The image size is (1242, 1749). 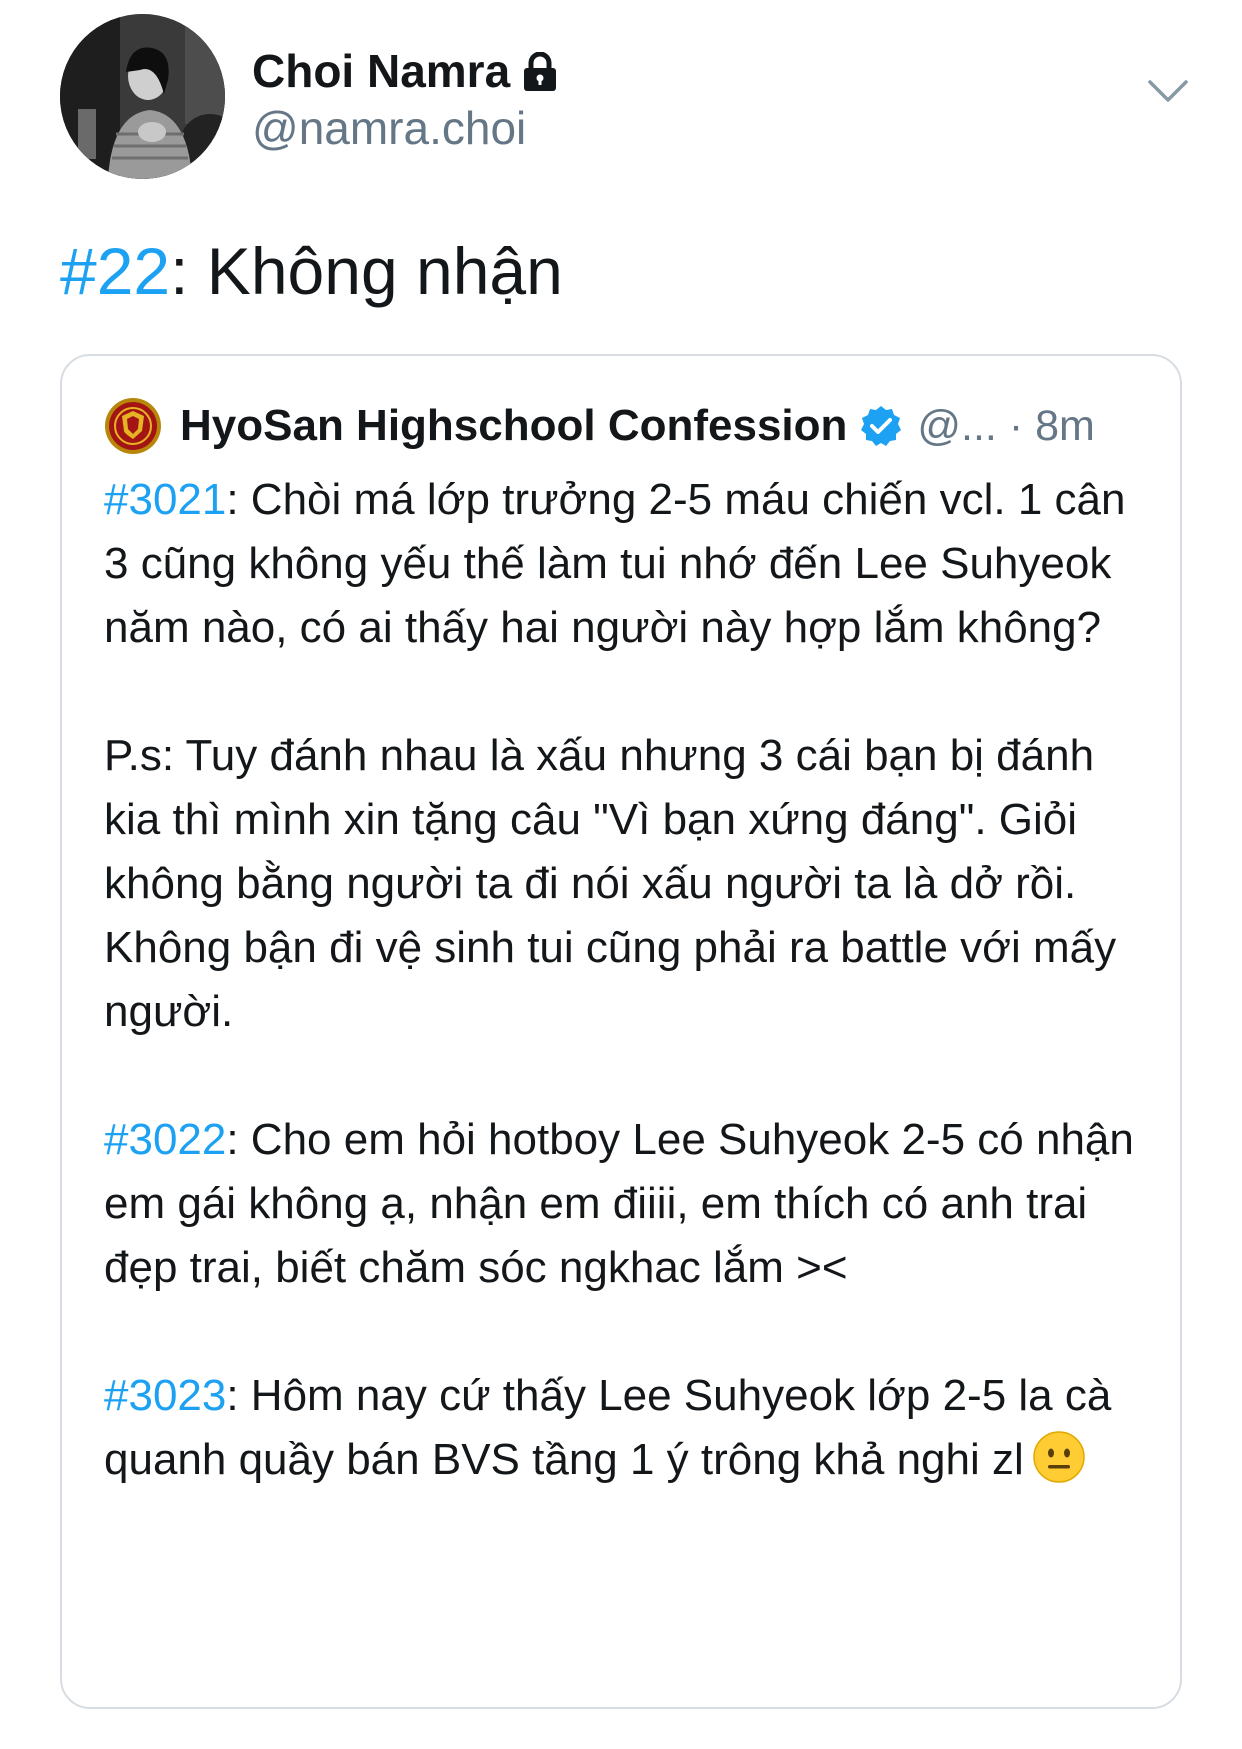 What do you see at coordinates (405, 100) in the screenshot?
I see `author-info: Choi Namra @namra.choi` at bounding box center [405, 100].